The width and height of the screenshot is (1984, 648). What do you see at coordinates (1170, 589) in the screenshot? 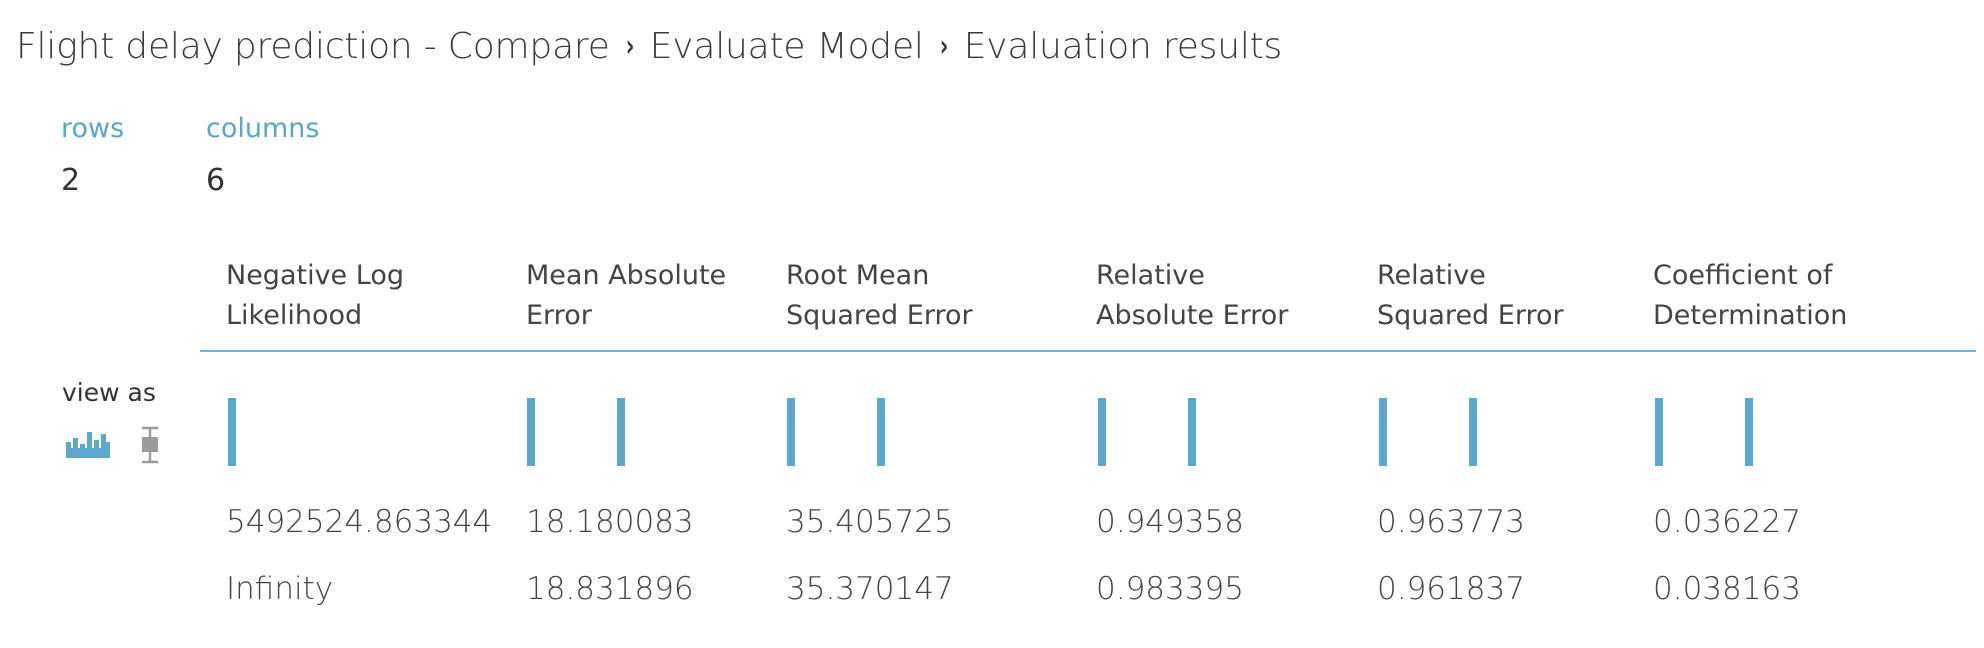
I see `table-cell: 0.983395` at bounding box center [1170, 589].